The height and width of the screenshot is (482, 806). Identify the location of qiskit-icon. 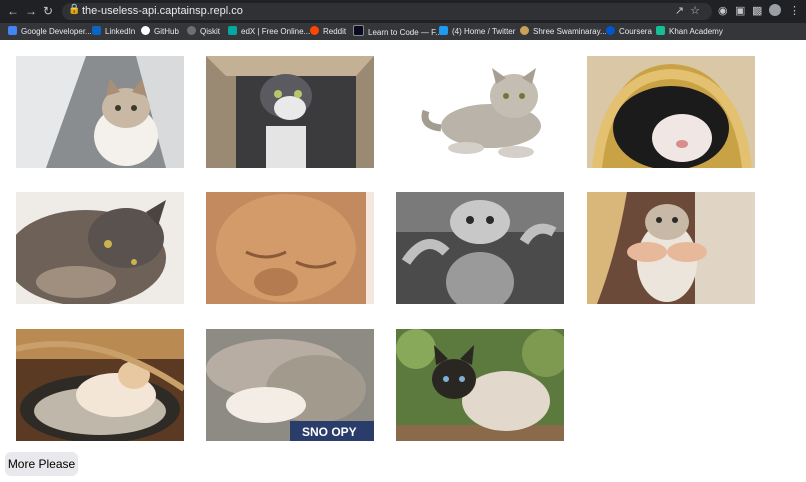
(191, 30).